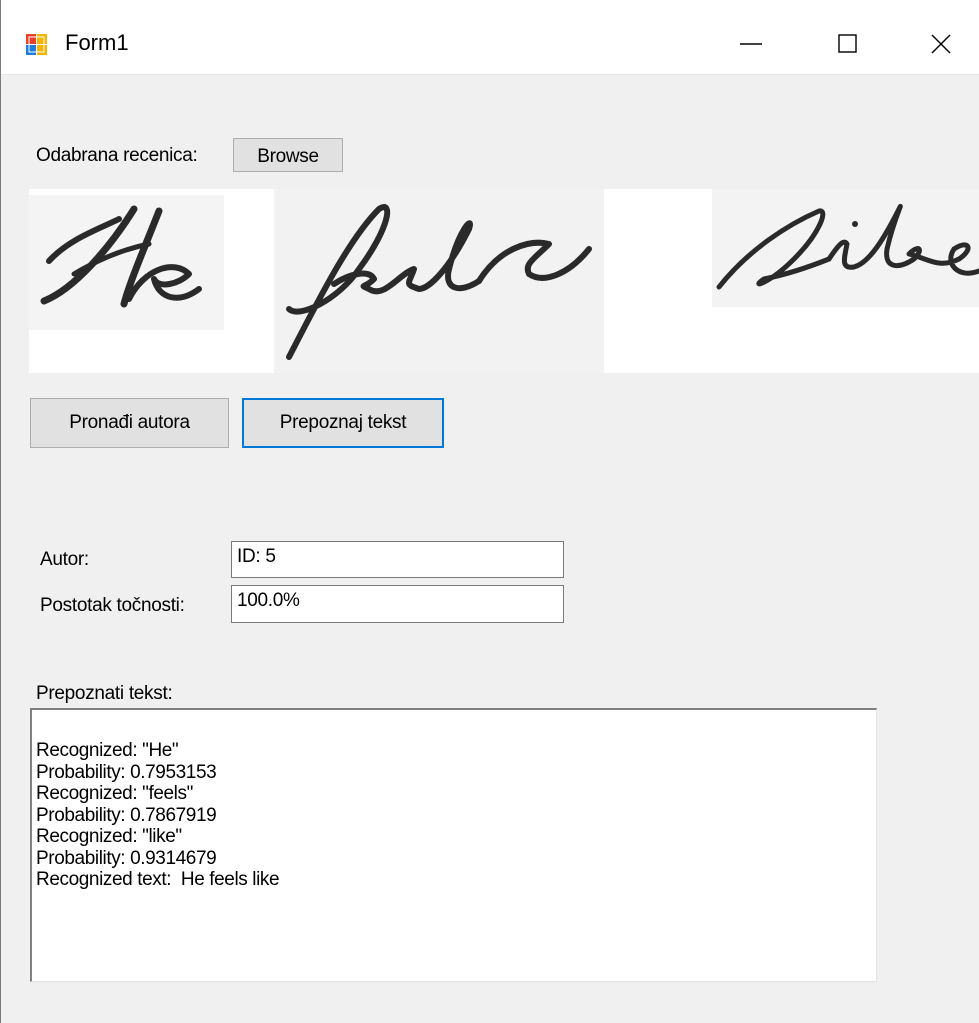 The height and width of the screenshot is (1023, 979). I want to click on selected-sentence-label: Odabrana recenica:, so click(117, 155).